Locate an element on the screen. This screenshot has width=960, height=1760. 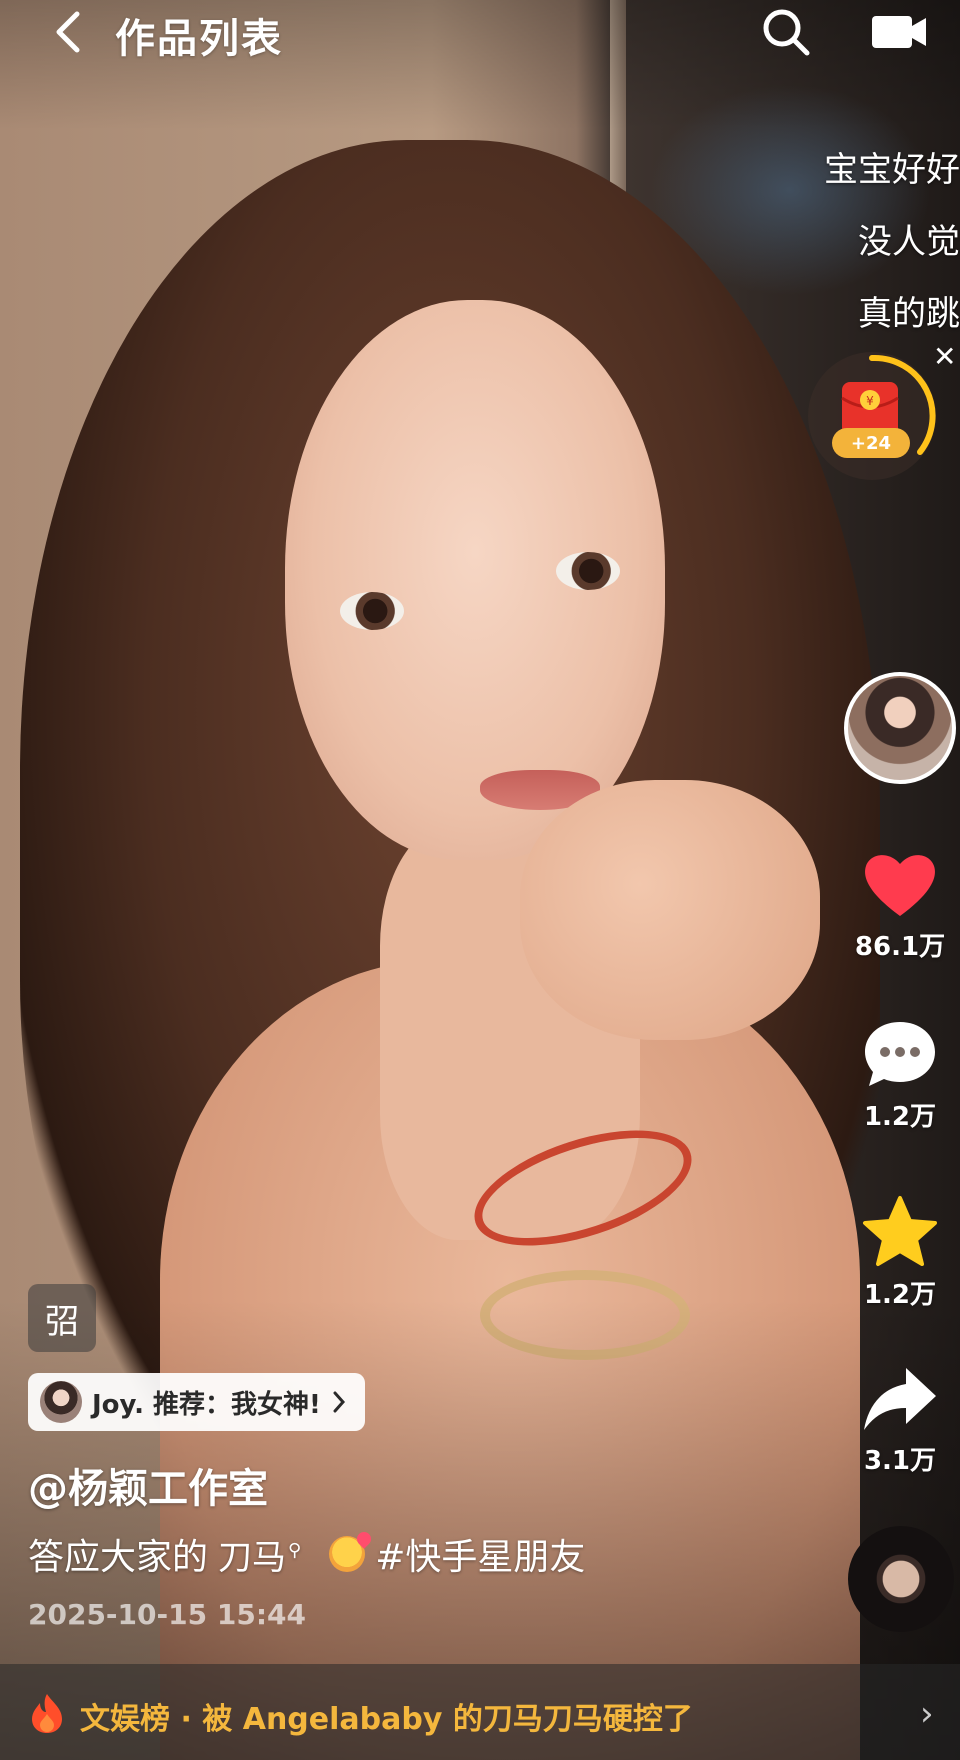
share-button: 3.1万 is located at coordinates (900, 1420).